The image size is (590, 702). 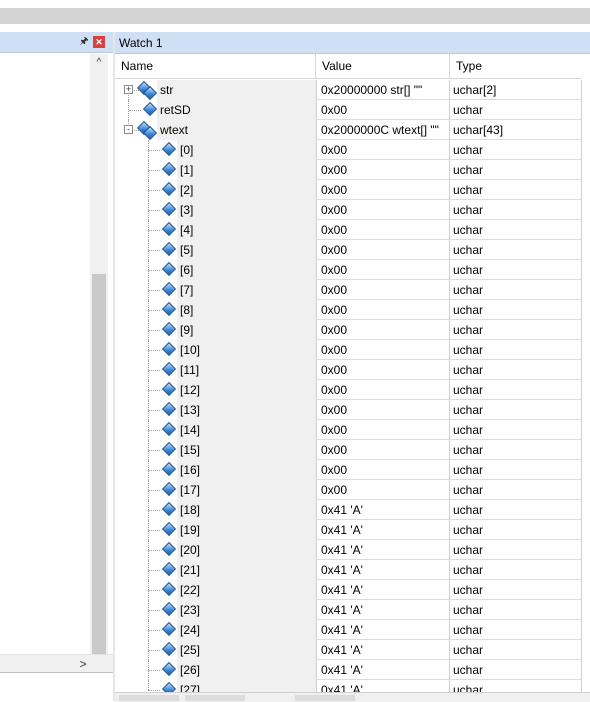 I want to click on name-cell: [24], so click(x=215, y=630).